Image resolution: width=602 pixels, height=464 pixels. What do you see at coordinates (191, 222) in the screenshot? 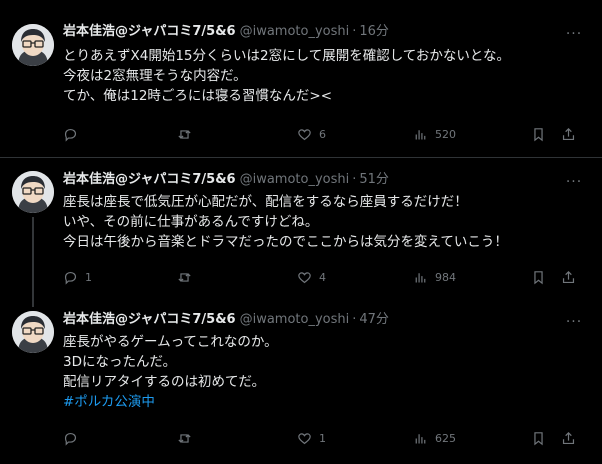
I see `tweet-line: いや、その前に仕事があるんですけどね。` at bounding box center [191, 222].